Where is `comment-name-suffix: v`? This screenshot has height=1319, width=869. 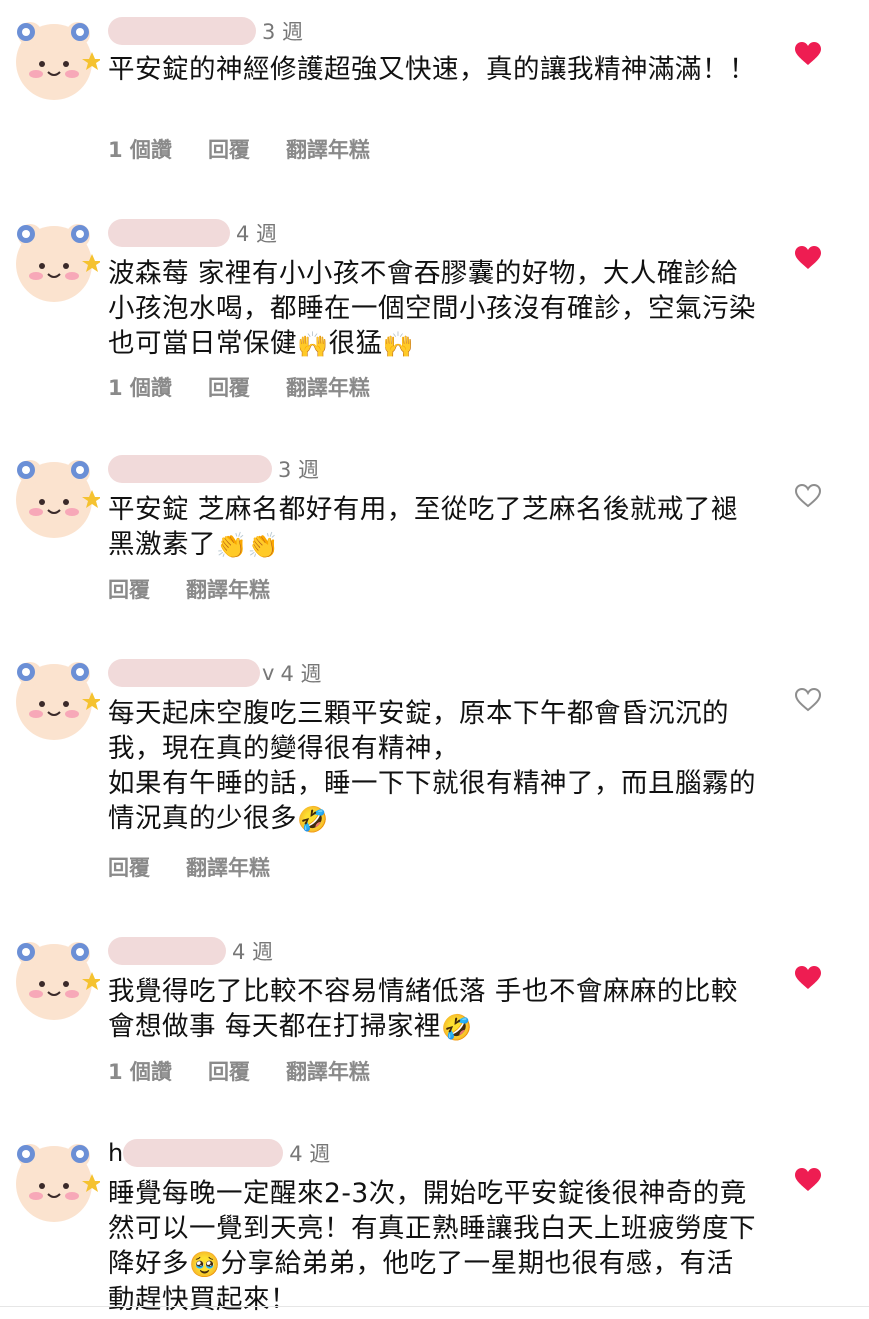
comment-name-suffix: v is located at coordinates (268, 673).